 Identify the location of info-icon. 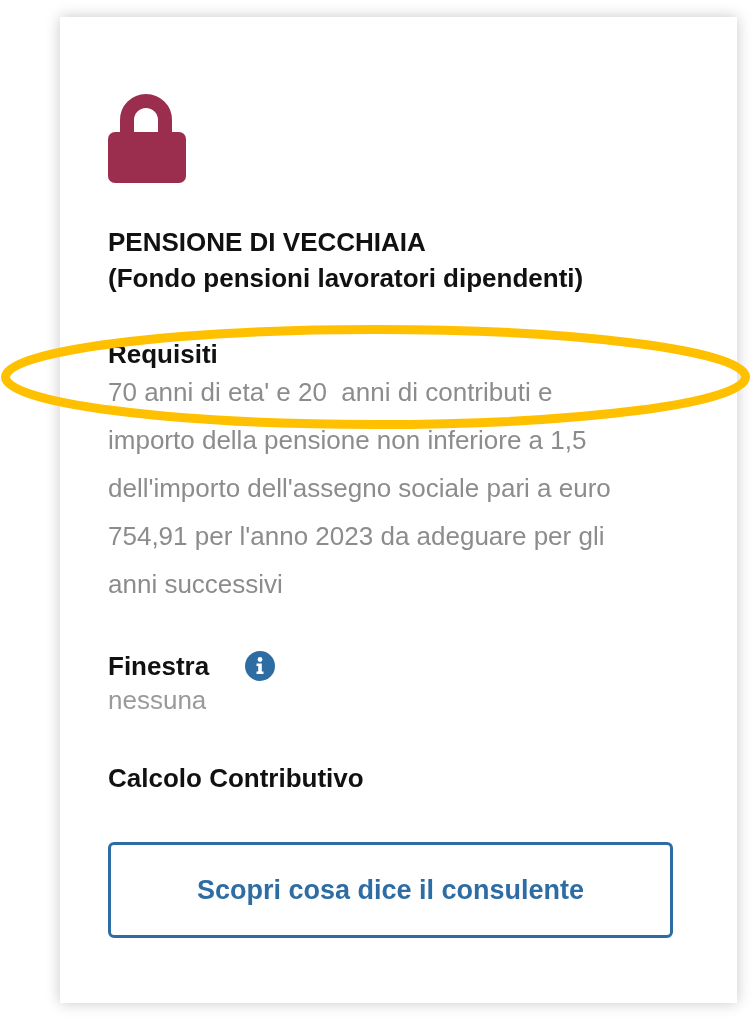
(260, 666).